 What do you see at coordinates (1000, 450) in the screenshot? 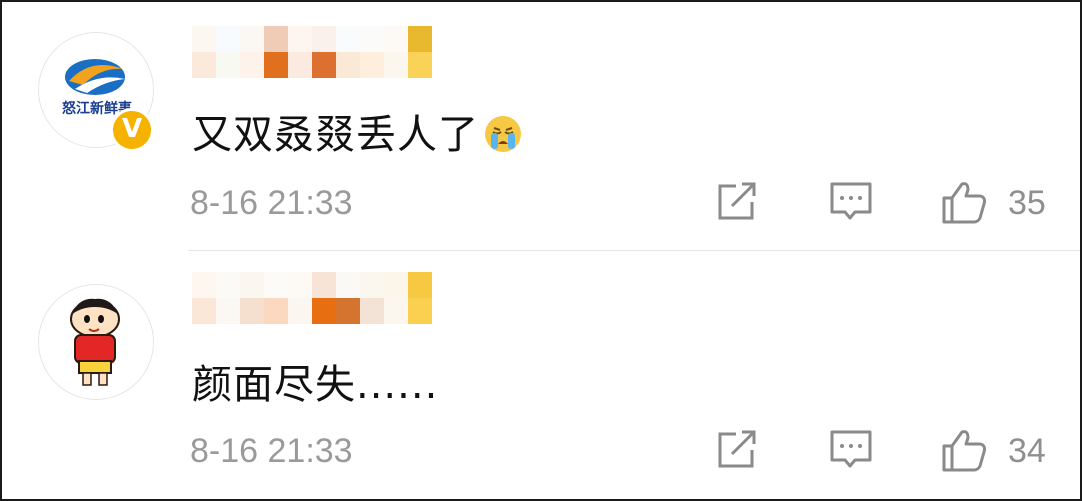
I see `like-button: 34` at bounding box center [1000, 450].